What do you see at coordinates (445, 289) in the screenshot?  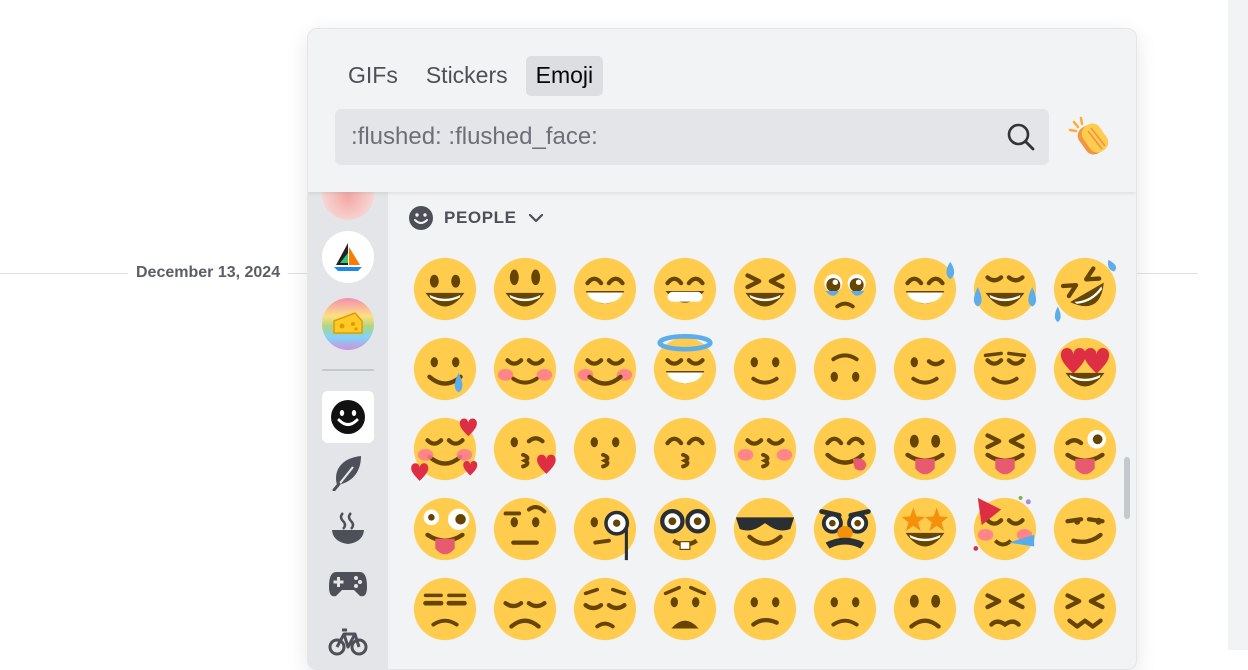 I see `emoji-grinning` at bounding box center [445, 289].